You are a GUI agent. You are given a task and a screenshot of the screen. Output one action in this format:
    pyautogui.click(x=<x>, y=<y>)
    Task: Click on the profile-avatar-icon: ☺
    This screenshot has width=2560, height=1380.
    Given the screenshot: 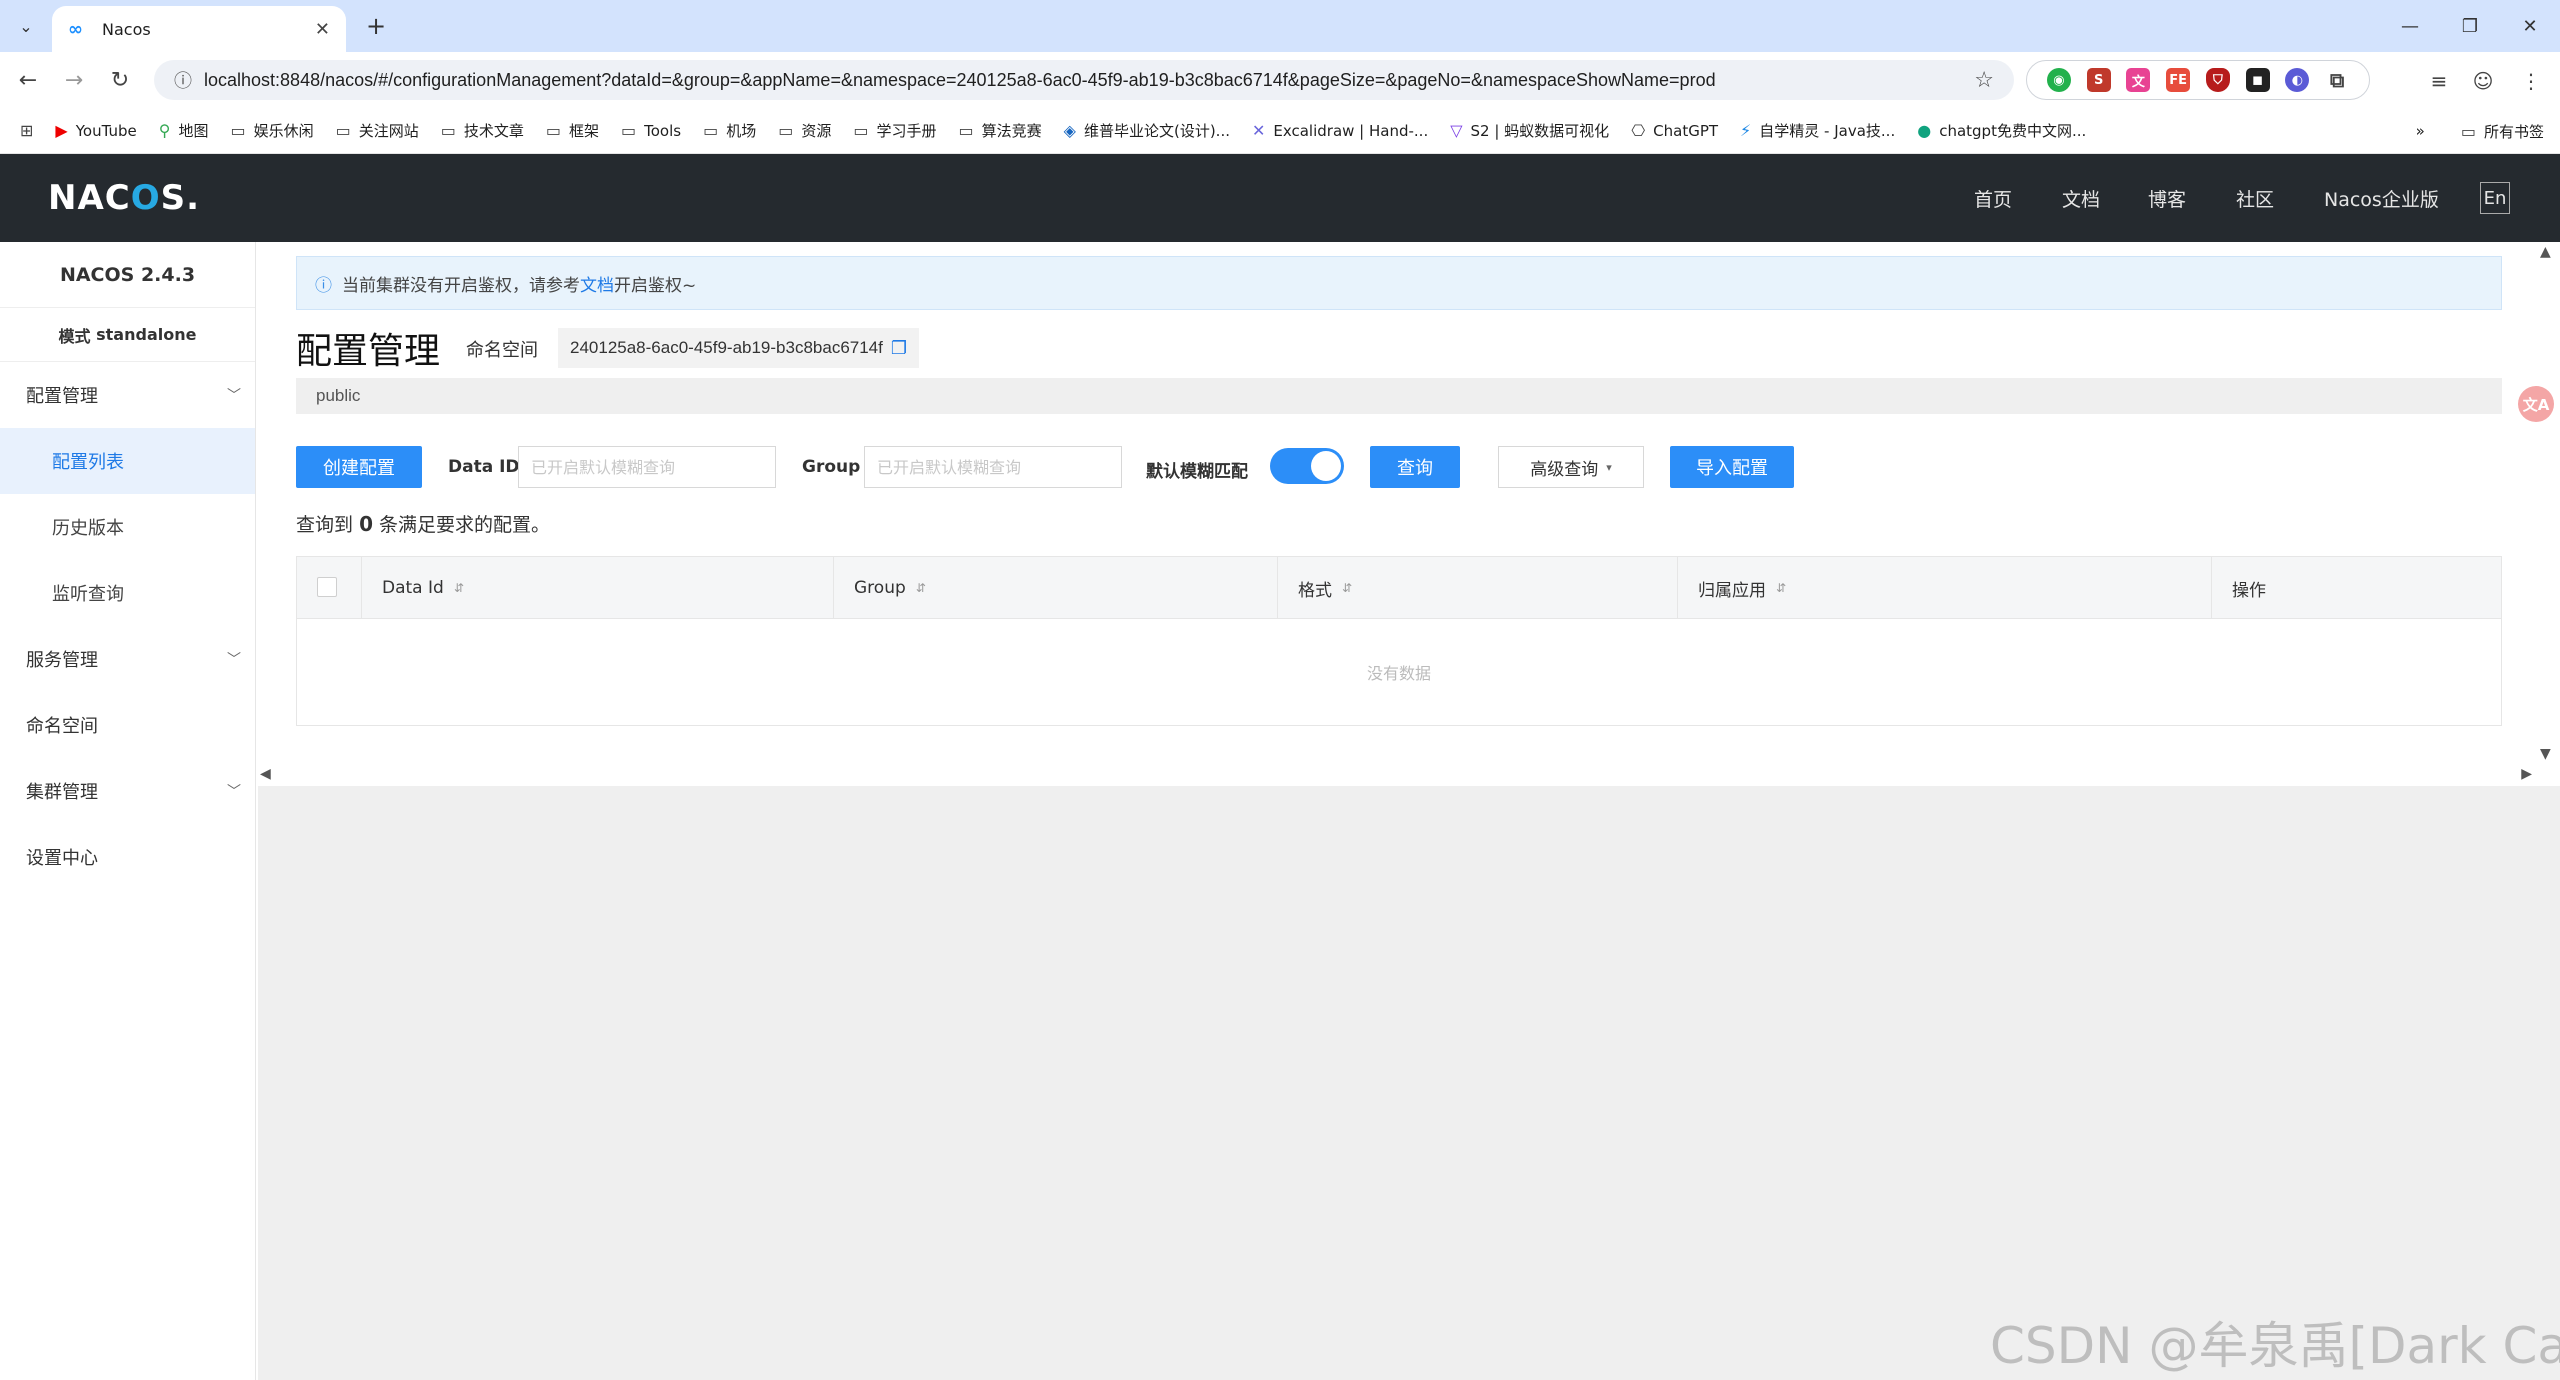 What is the action you would take?
    pyautogui.click(x=2483, y=81)
    